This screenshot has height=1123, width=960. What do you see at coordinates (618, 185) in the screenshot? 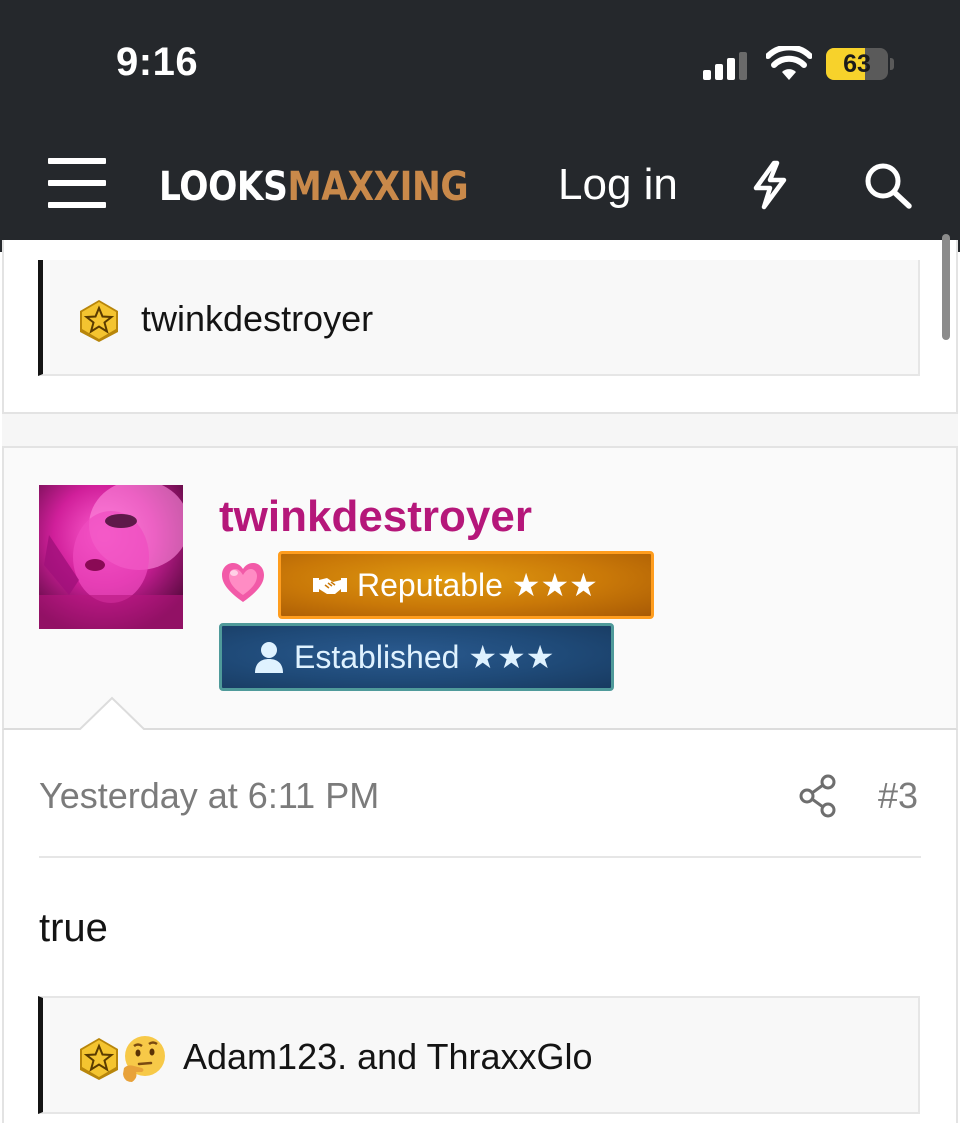
I see `login-link: Log in` at bounding box center [618, 185].